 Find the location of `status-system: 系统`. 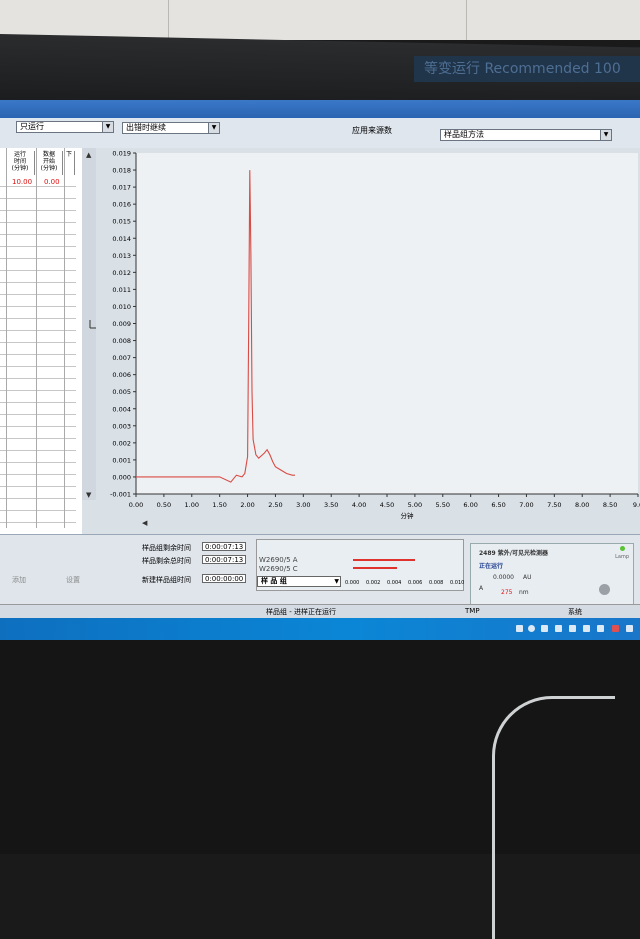

status-system: 系统 is located at coordinates (575, 612).